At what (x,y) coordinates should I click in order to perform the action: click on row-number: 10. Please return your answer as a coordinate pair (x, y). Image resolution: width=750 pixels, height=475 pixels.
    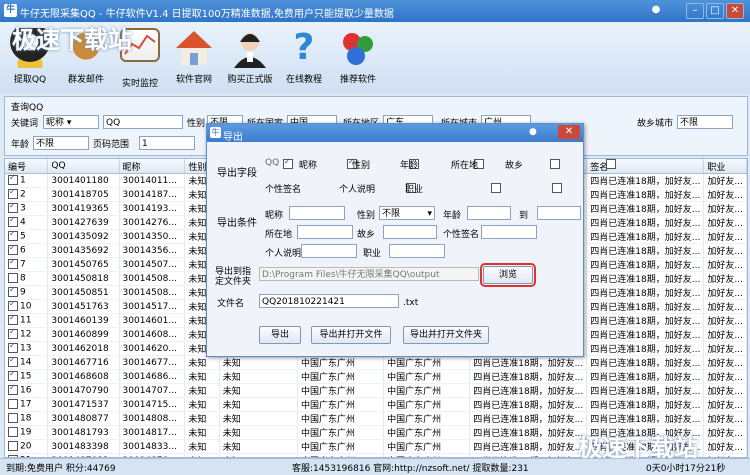
    Looking at the image, I should click on (26, 306).